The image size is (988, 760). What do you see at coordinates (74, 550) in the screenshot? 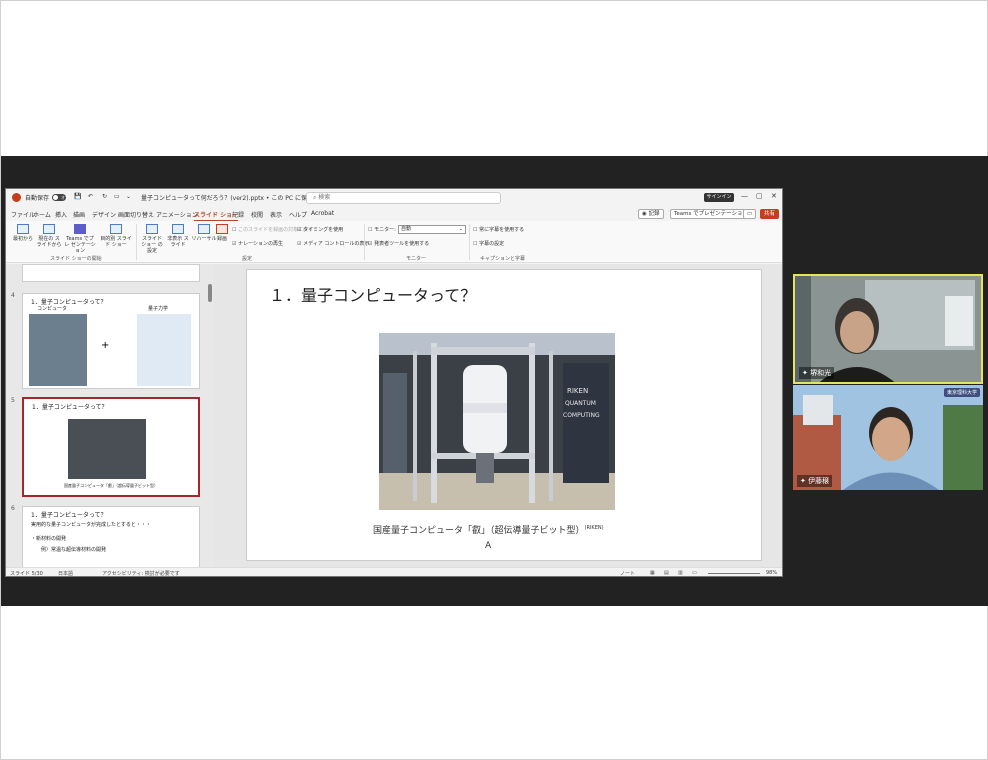
I see `thumbnail-line: 例）常温な超伝導材料の開発` at bounding box center [74, 550].